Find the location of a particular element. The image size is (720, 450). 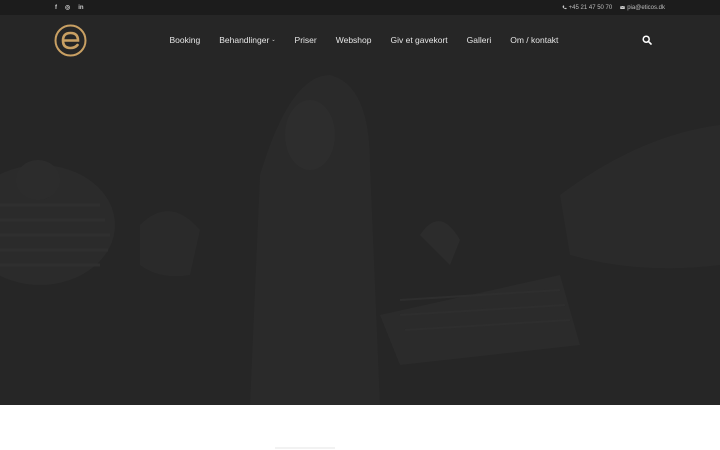

nav-item-label: Priser is located at coordinates (305, 40).